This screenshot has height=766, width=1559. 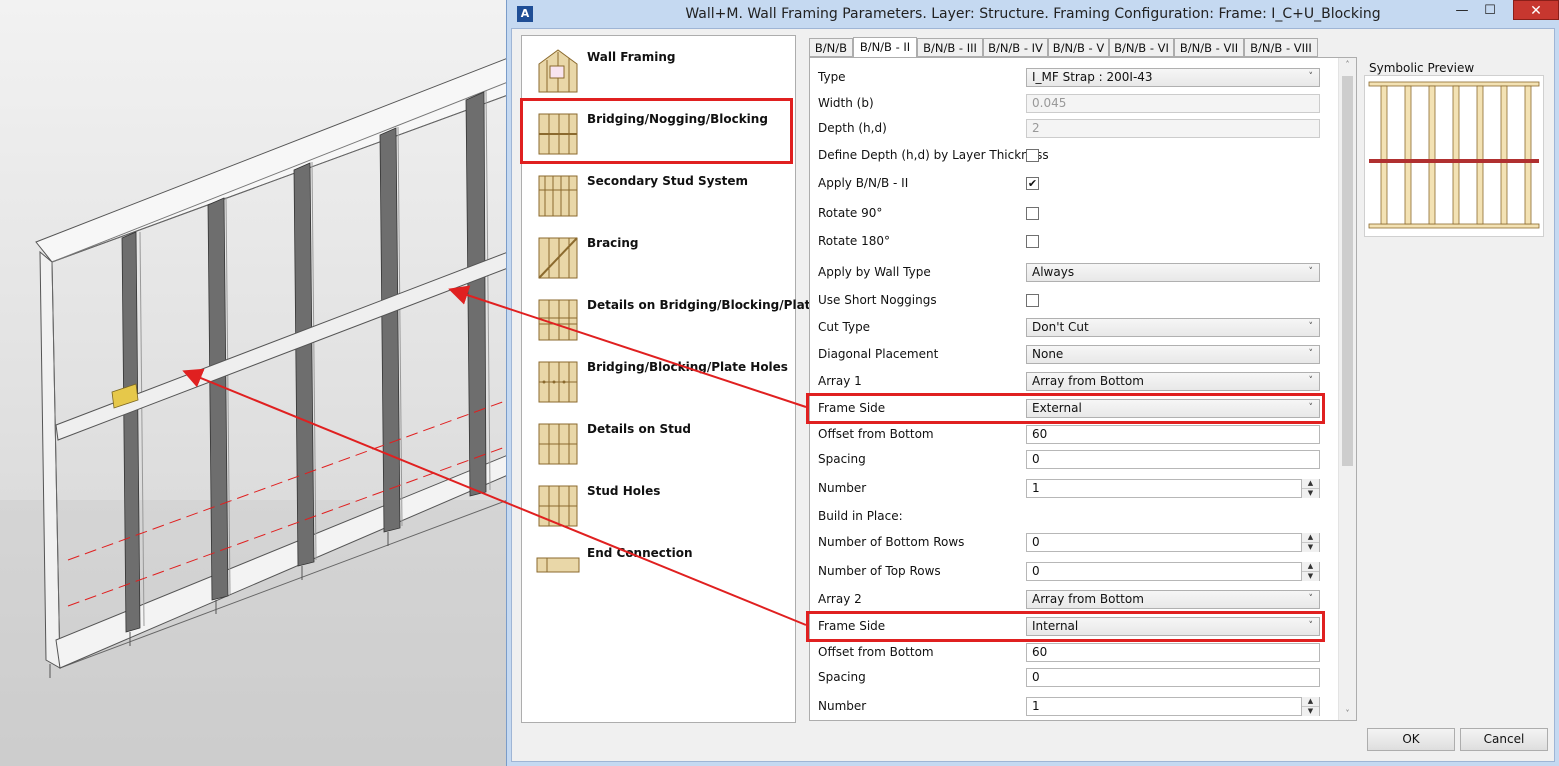 What do you see at coordinates (1036, 542) in the screenshot?
I see `bottom-rows-value: 0` at bounding box center [1036, 542].